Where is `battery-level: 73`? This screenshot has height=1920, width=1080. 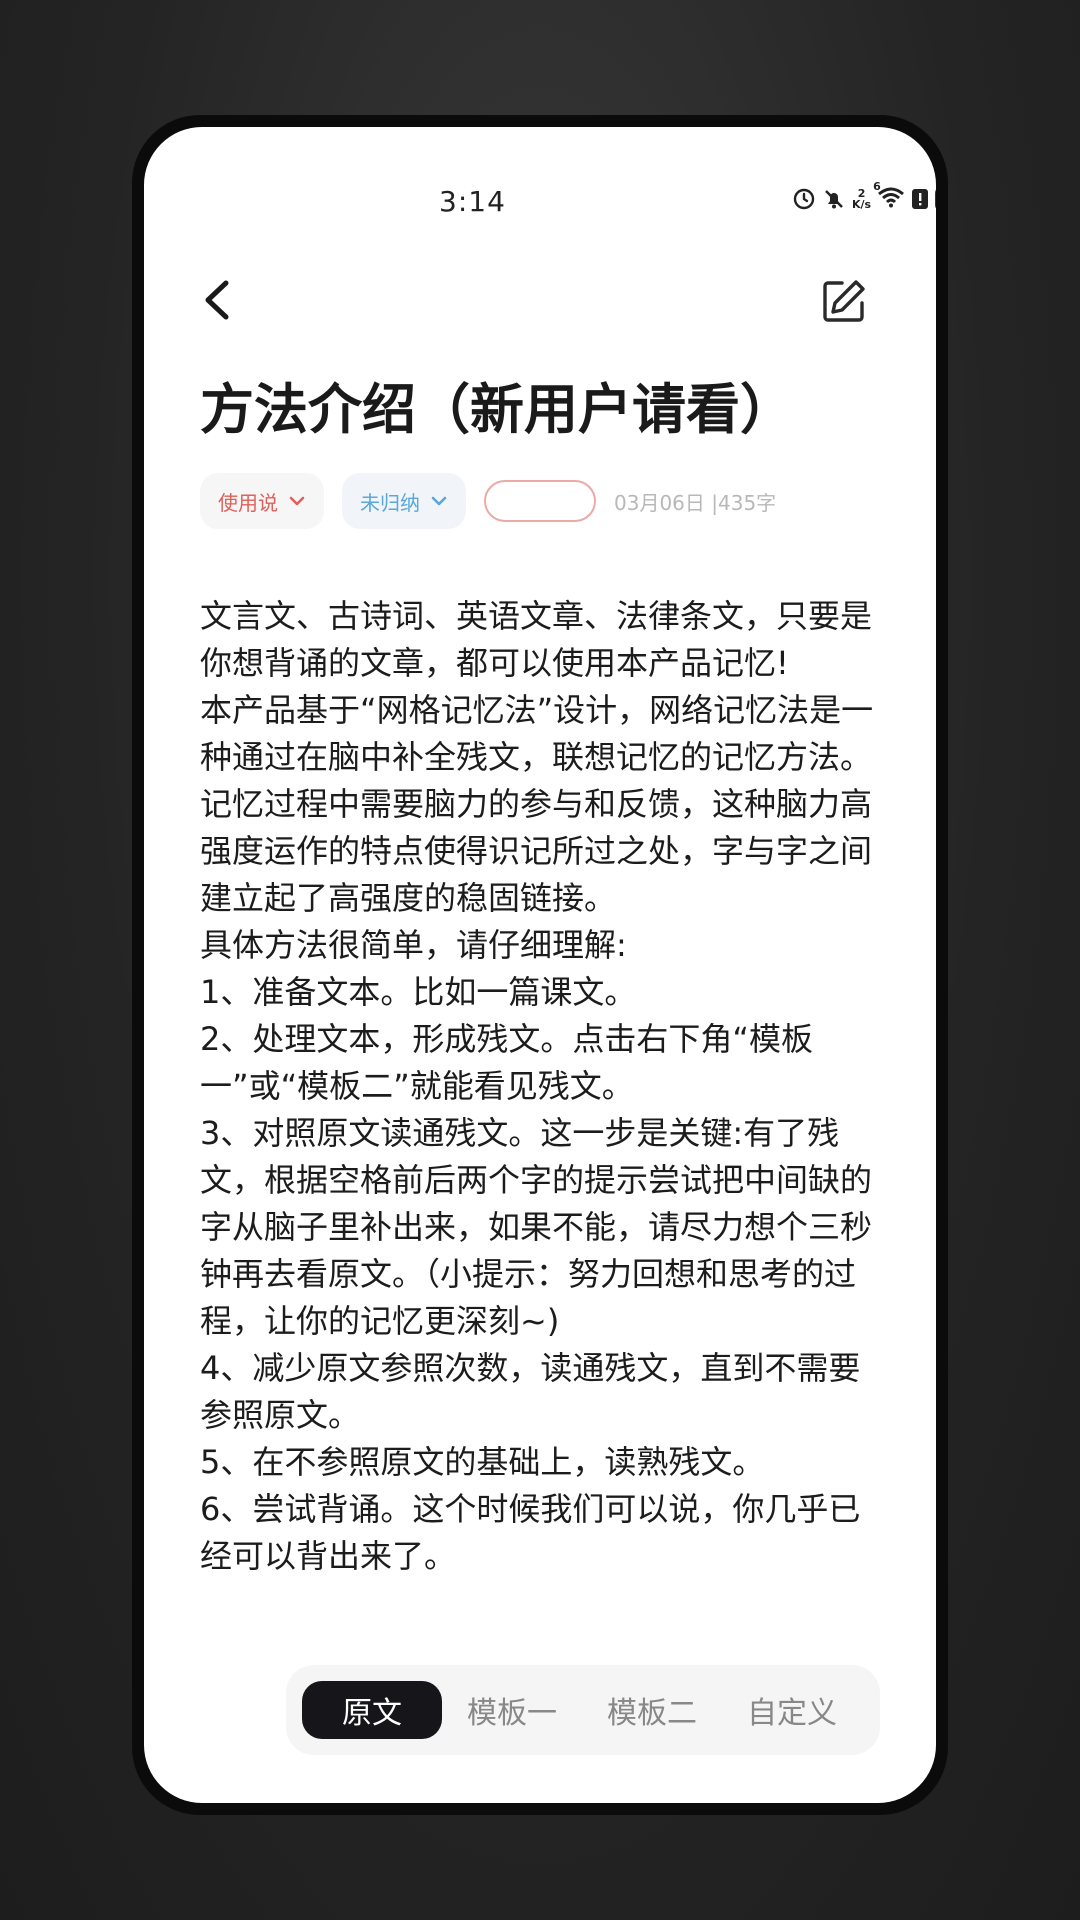
battery-level: 73 is located at coordinates (935, 199).